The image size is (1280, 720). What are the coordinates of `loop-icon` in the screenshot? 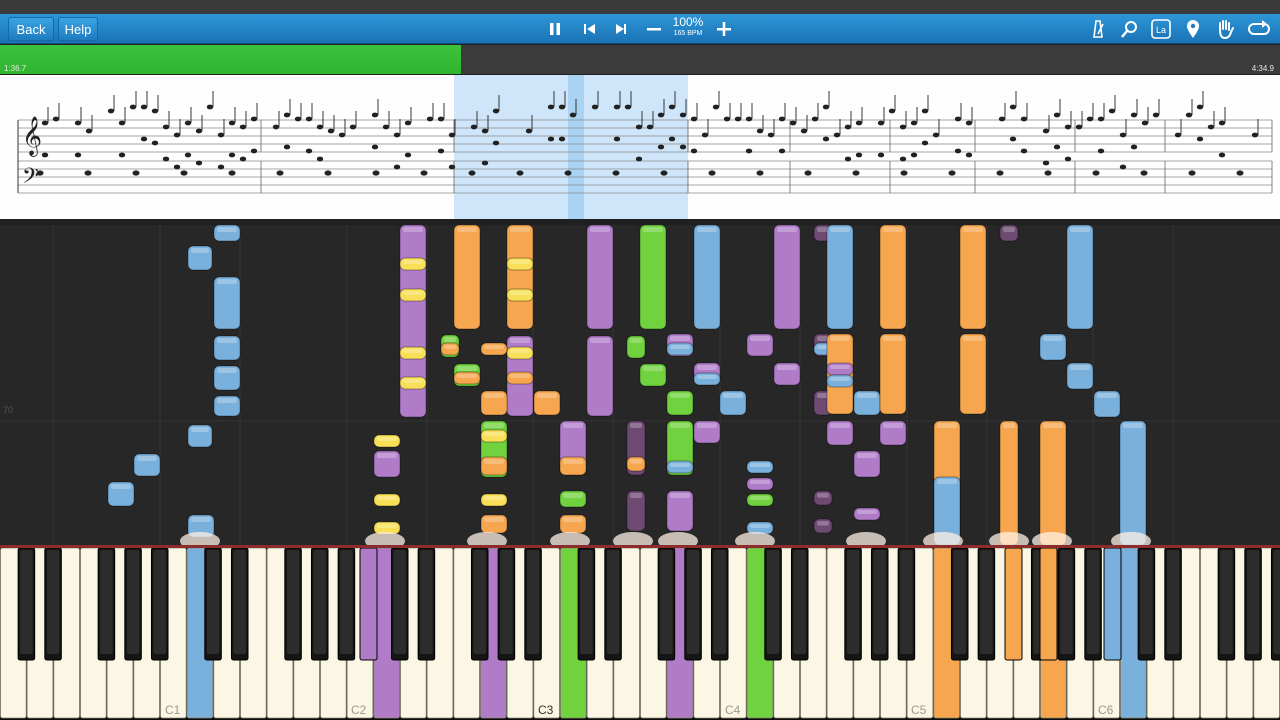 It's located at (1259, 29).